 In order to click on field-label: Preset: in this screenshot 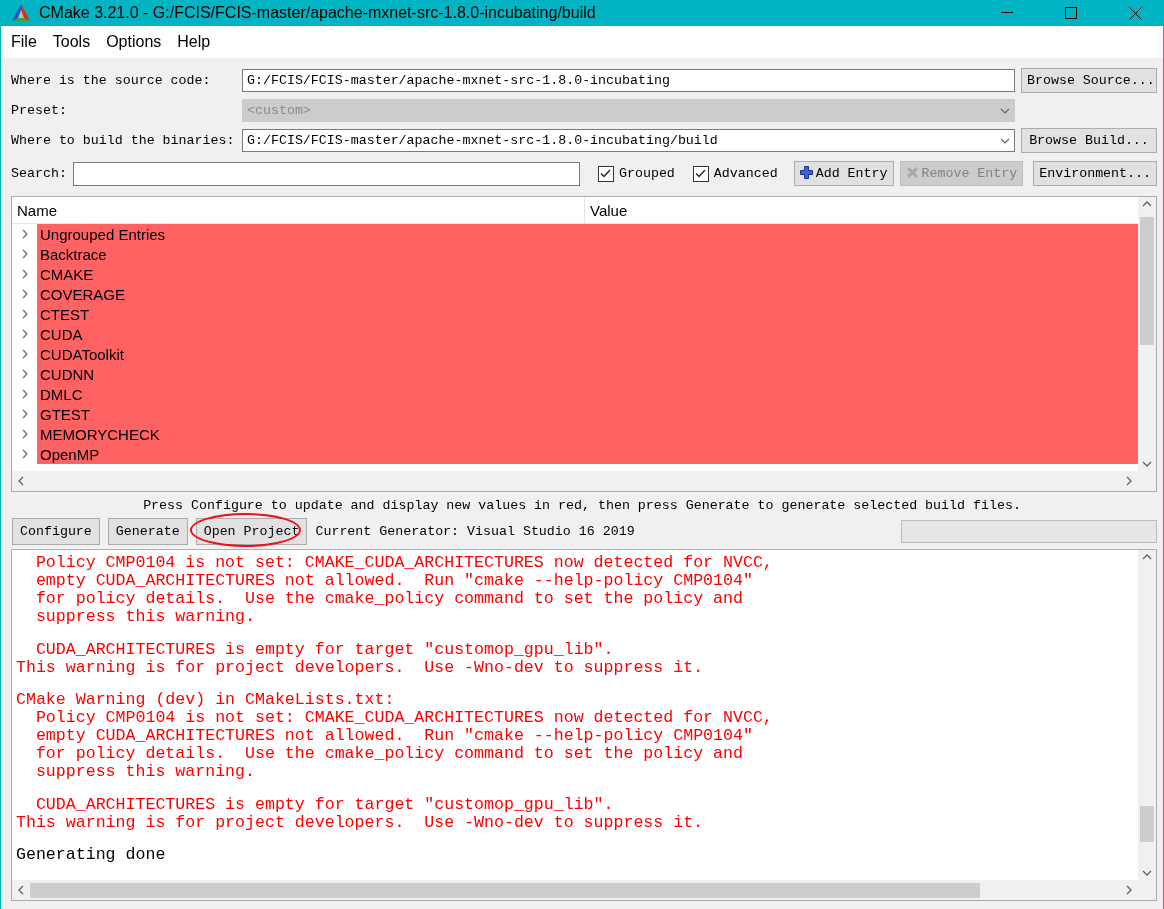, I will do `click(39, 110)`.